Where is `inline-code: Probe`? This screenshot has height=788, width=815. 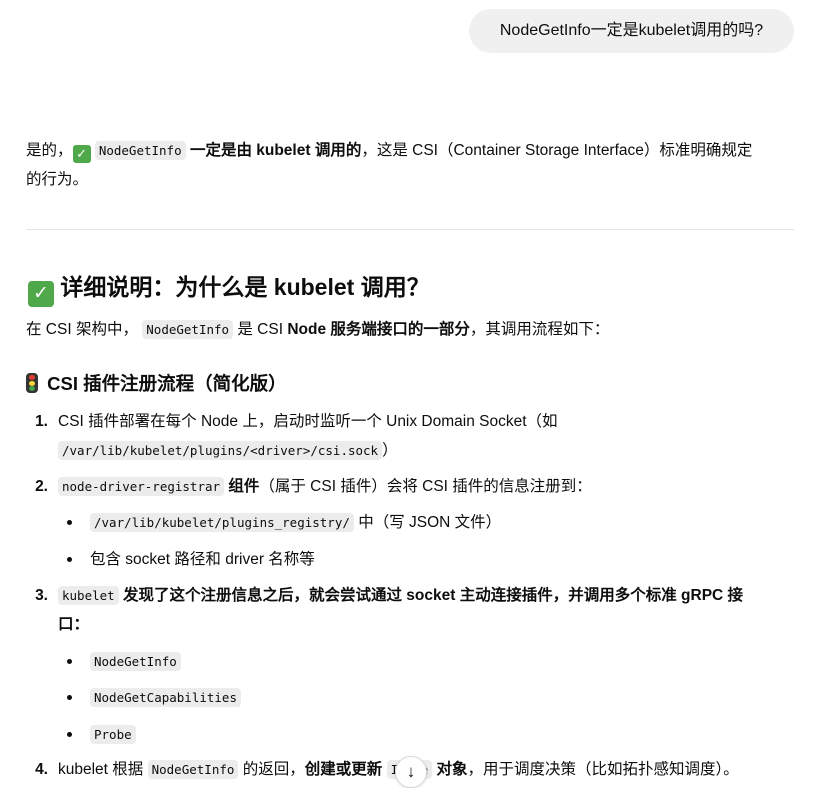 inline-code: Probe is located at coordinates (113, 734).